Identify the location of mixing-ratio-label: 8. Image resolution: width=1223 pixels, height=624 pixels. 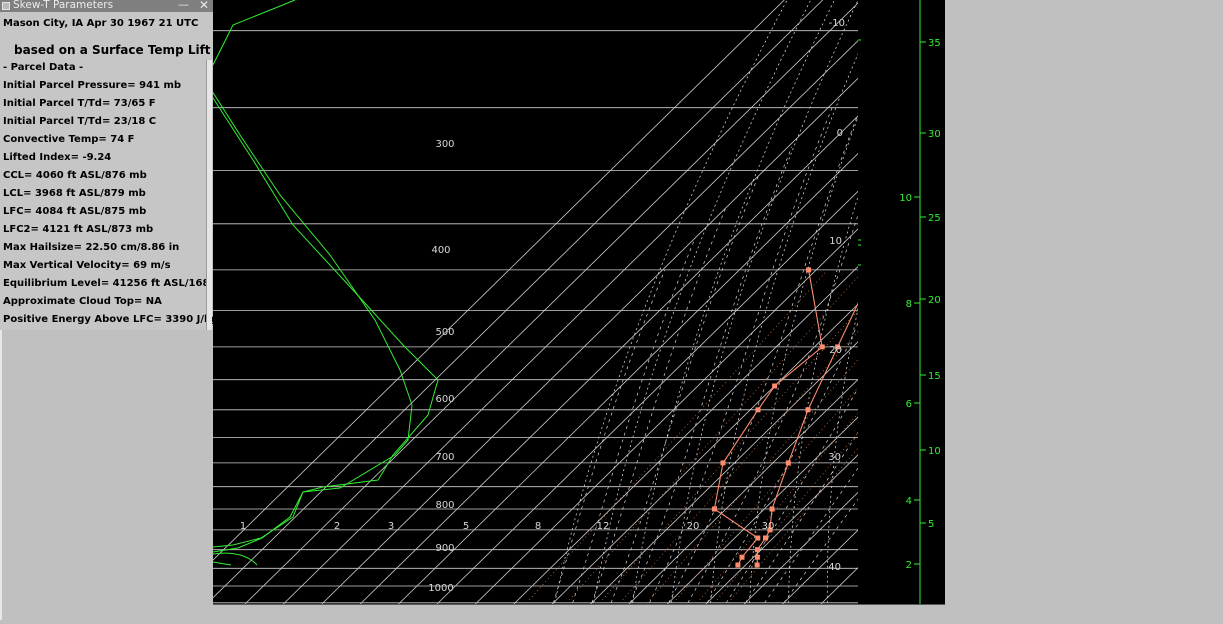
(538, 526).